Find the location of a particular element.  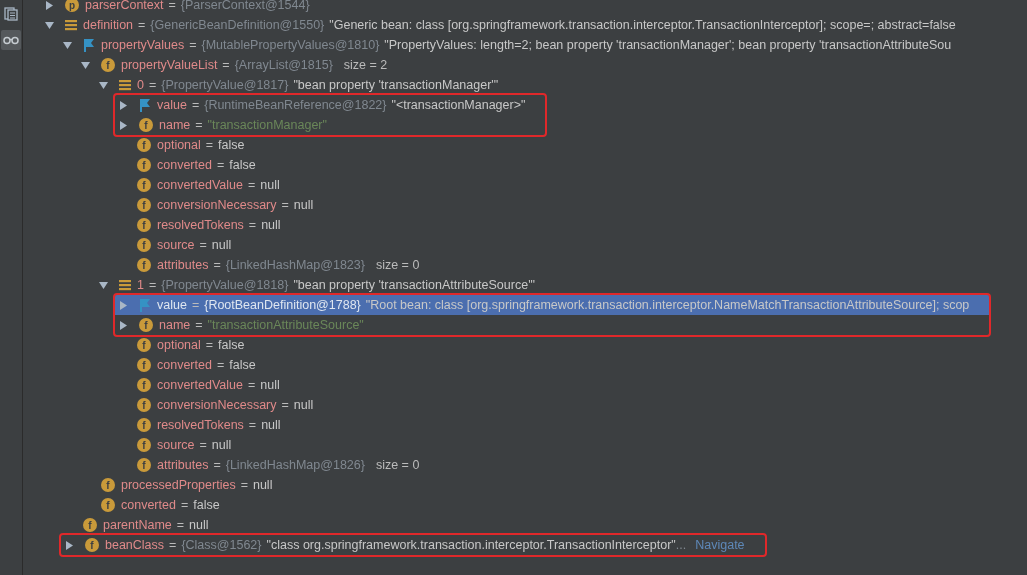

size-text: size = 2 is located at coordinates (365, 65).